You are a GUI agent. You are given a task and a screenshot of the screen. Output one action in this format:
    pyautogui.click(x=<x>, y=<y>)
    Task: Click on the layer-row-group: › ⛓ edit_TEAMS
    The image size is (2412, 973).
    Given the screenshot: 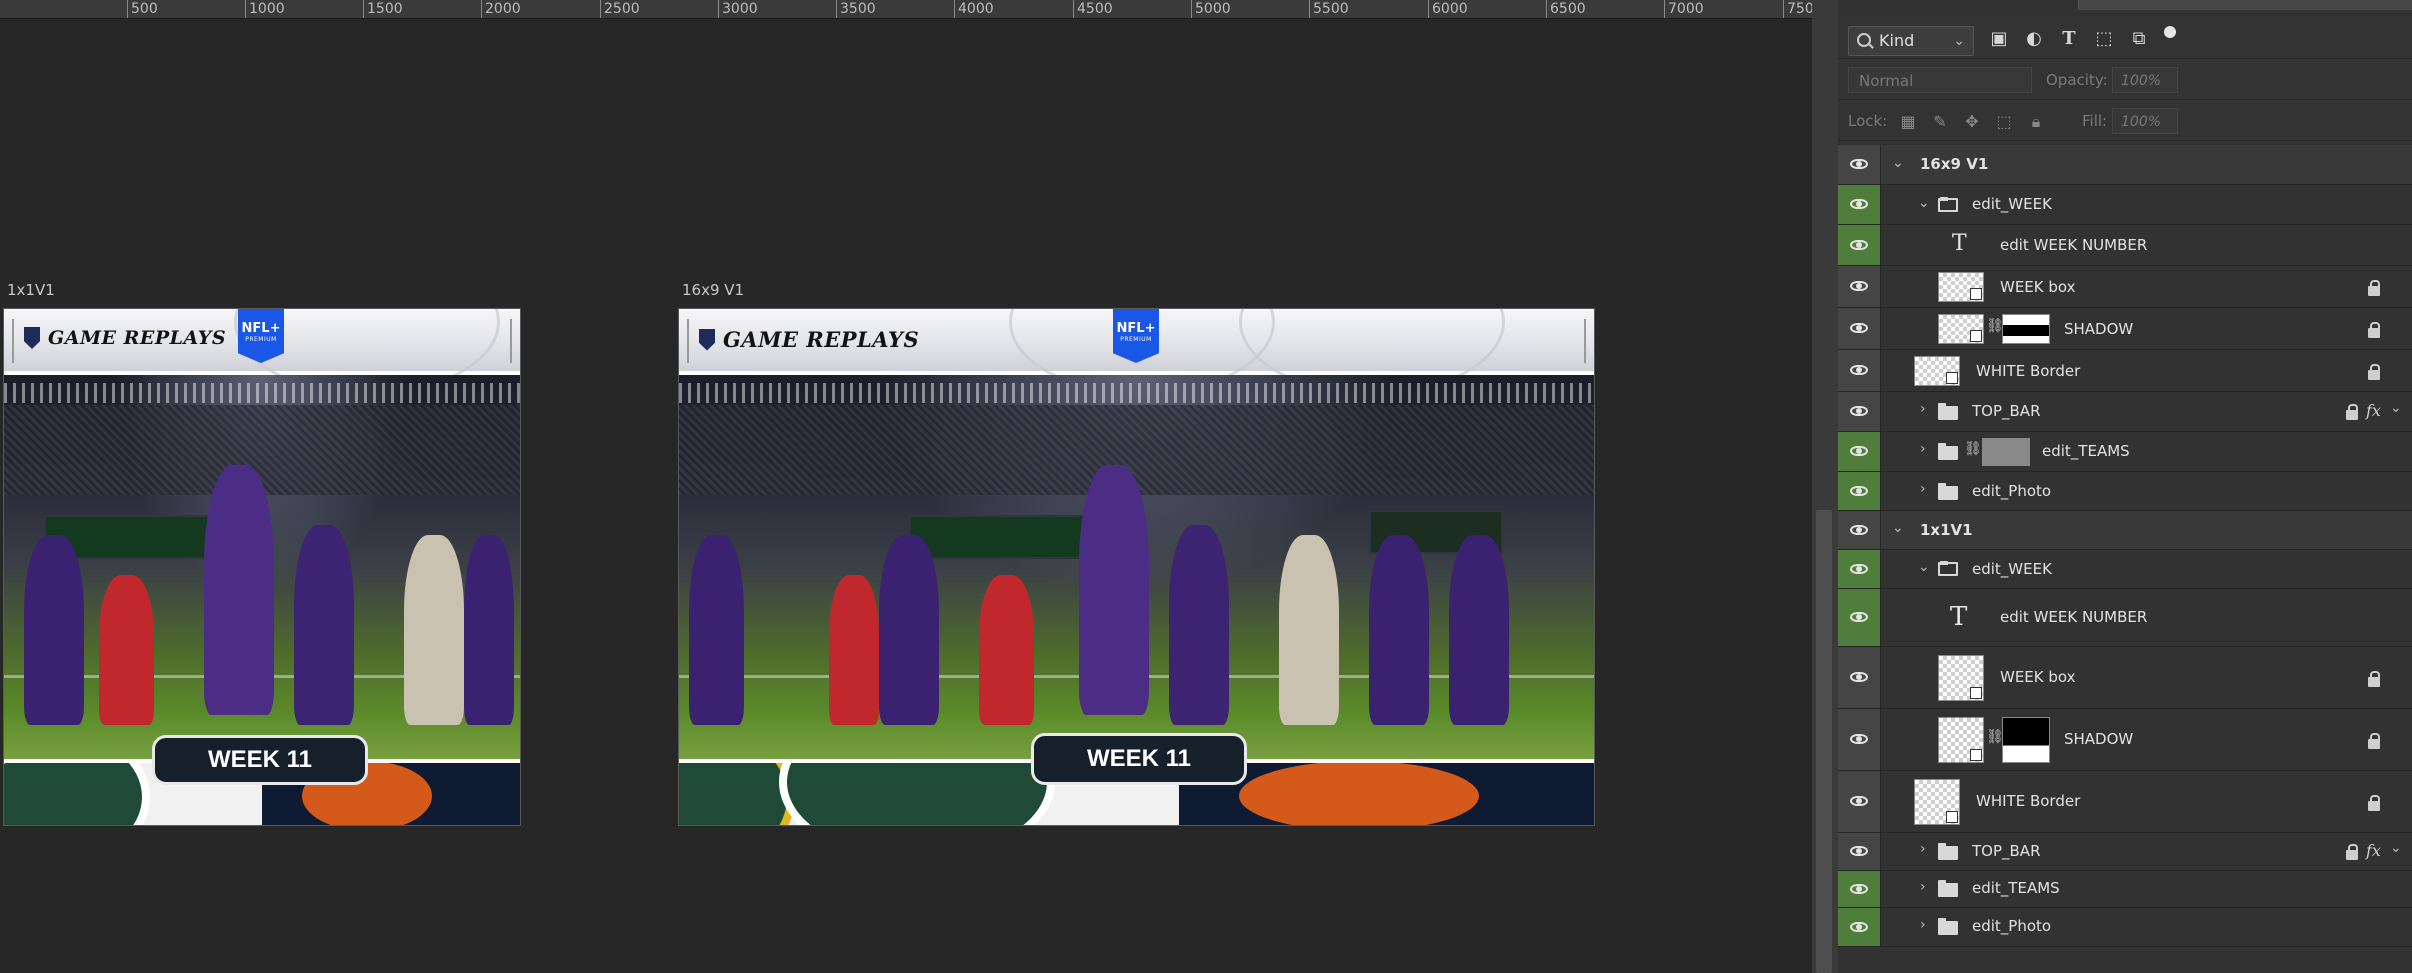 What is the action you would take?
    pyautogui.click(x=2125, y=452)
    